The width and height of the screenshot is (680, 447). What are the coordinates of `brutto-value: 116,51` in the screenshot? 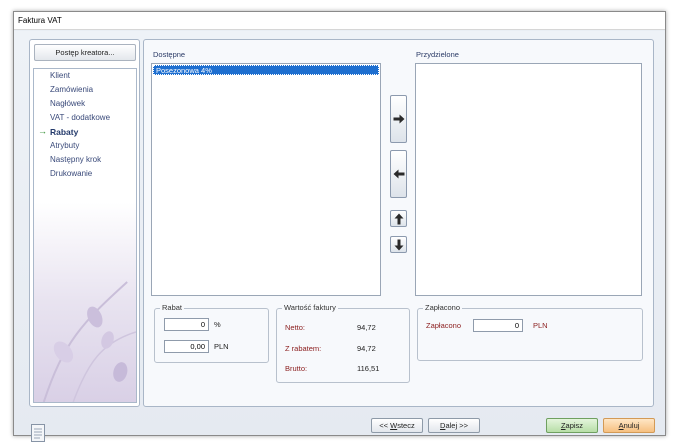 It's located at (368, 368).